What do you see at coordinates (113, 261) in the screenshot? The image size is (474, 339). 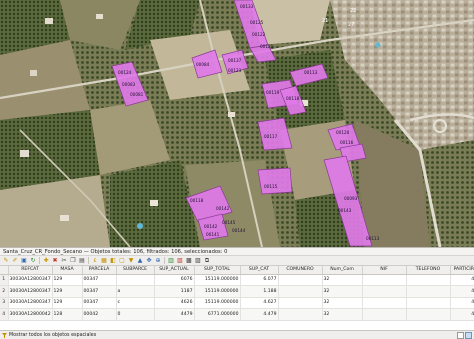 I see `invert-selection-icon: ◧` at bounding box center [113, 261].